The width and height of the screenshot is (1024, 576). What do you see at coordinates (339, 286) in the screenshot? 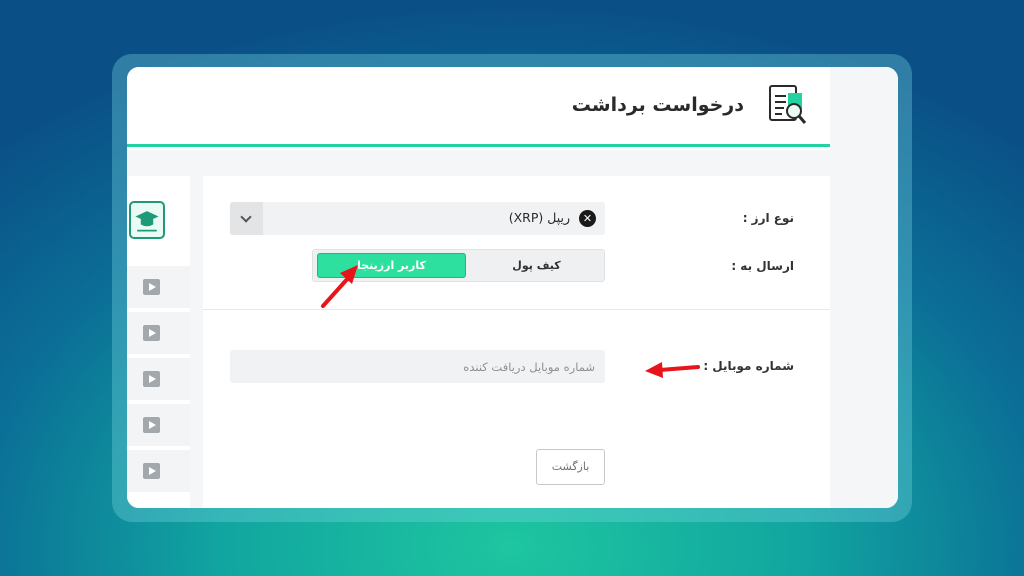
I see `annotation-arrow-toggle` at bounding box center [339, 286].